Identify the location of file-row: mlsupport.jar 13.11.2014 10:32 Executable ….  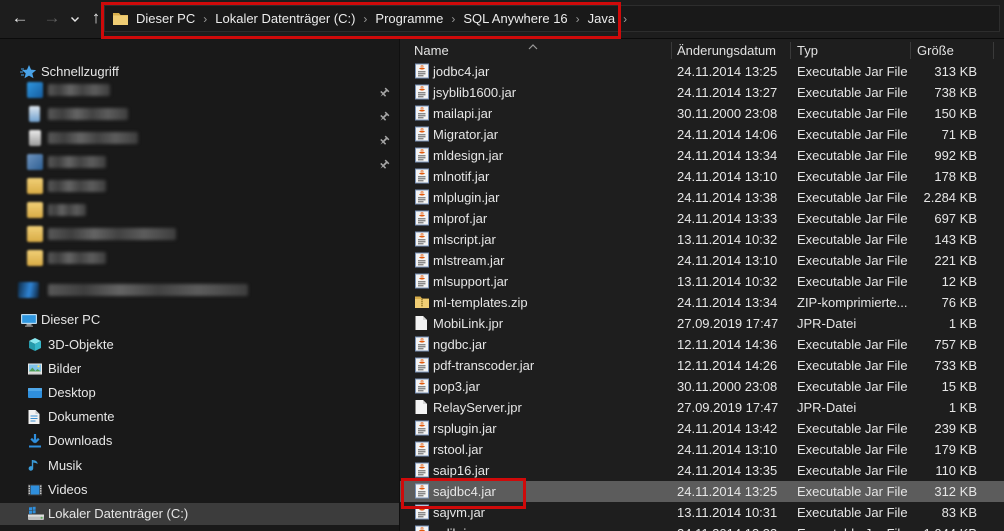
(702, 281).